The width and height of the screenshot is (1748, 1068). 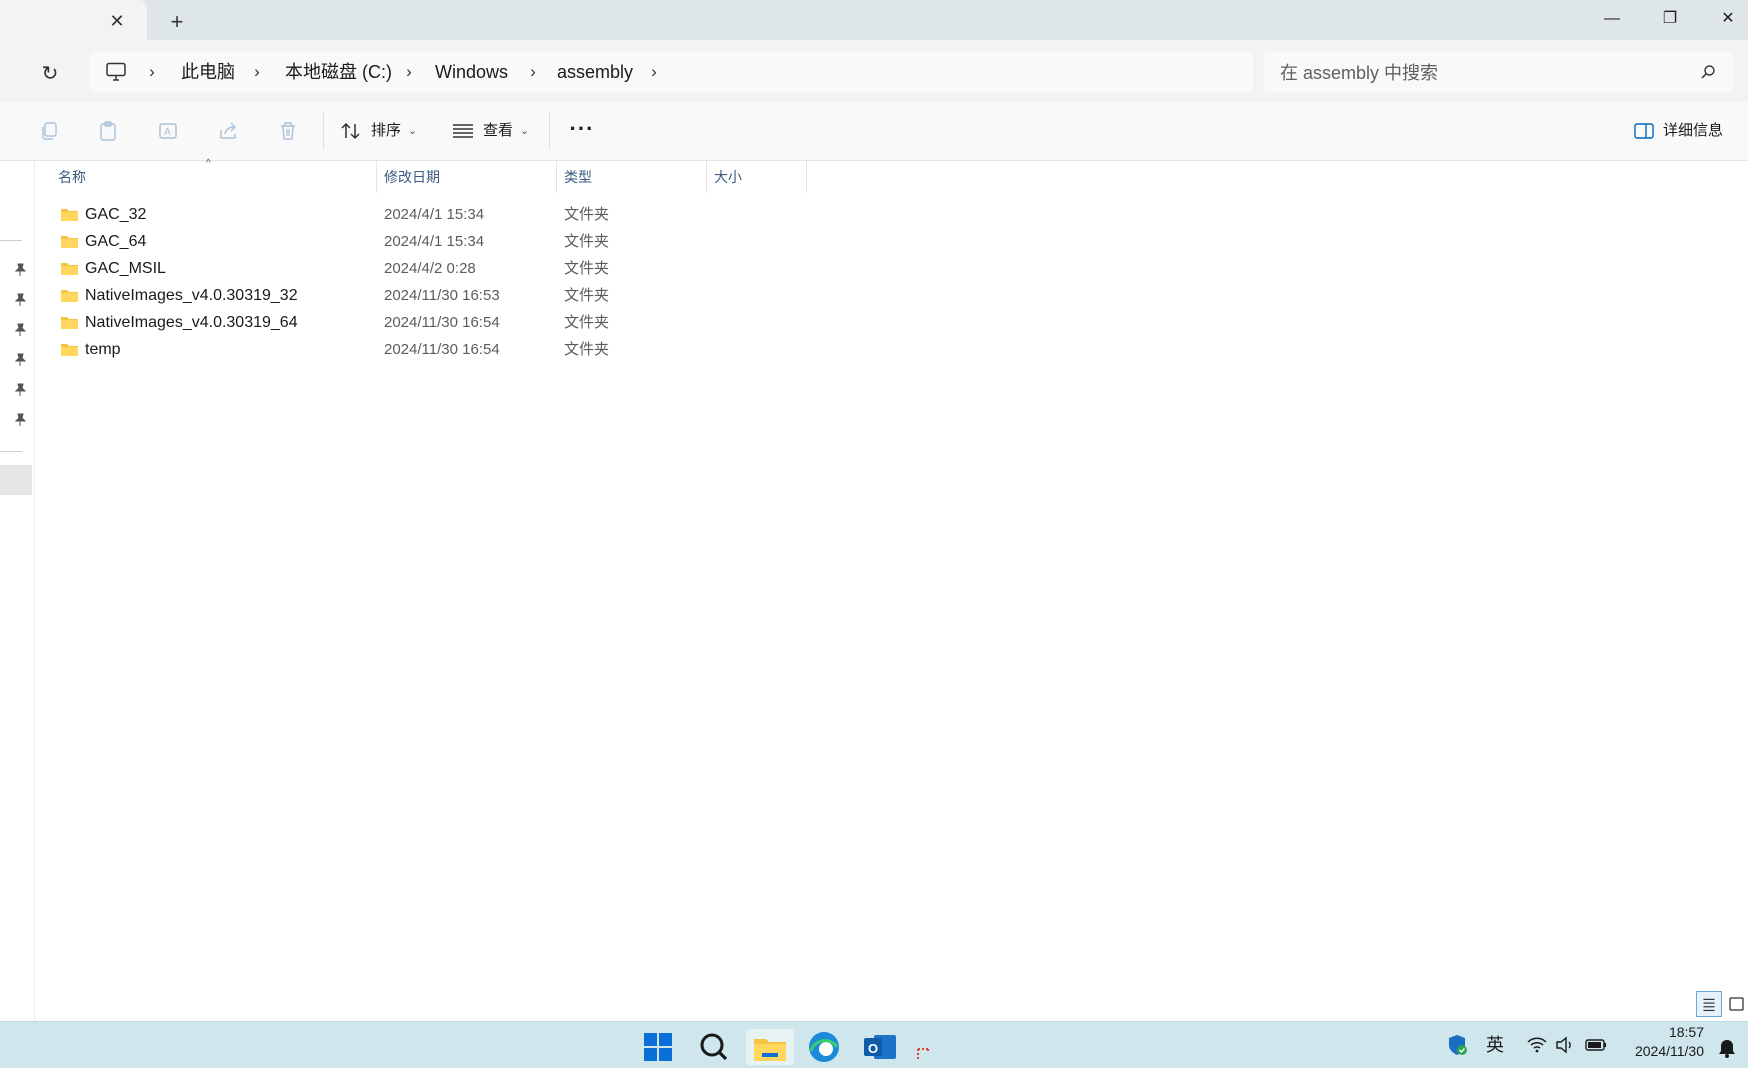 I want to click on start-windows-icon, so click(x=658, y=1047).